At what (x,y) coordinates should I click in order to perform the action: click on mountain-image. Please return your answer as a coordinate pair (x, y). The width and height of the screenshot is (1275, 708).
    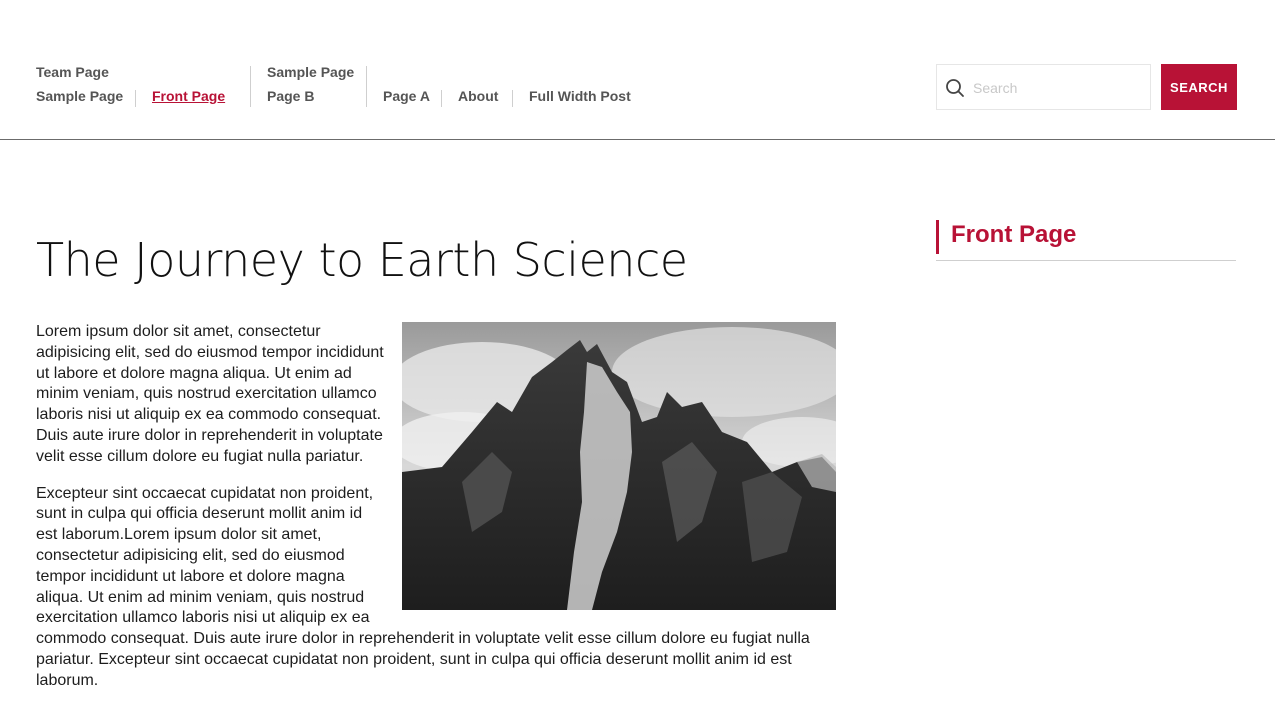
    Looking at the image, I should click on (619, 466).